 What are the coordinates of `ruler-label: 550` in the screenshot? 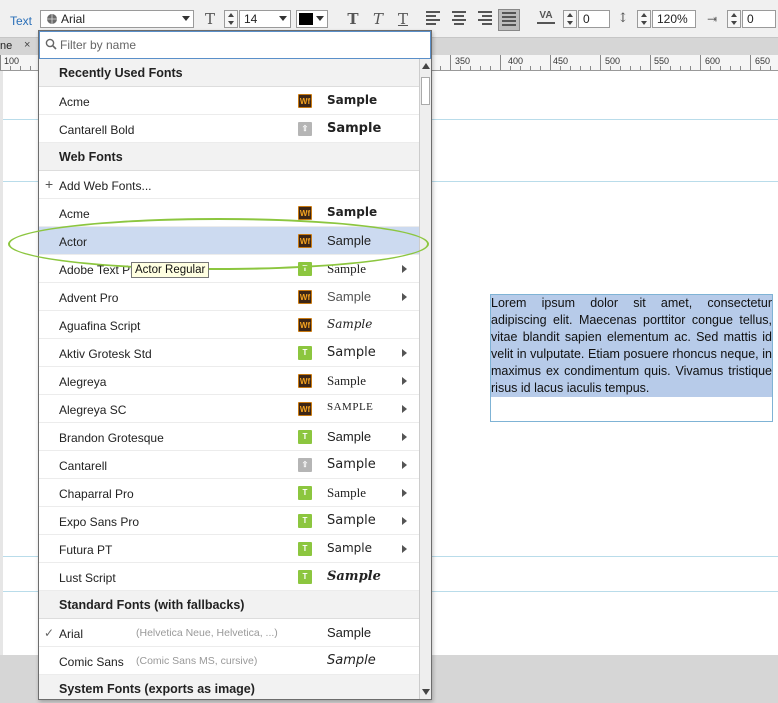 It's located at (662, 61).